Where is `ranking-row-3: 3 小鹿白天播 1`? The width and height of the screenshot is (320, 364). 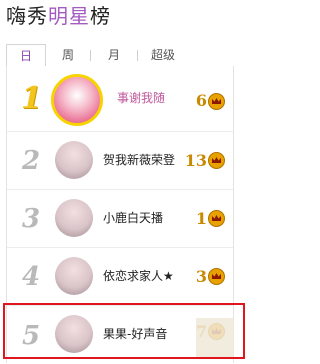 ranking-row-3: 3 小鹿白天播 1 is located at coordinates (120, 219).